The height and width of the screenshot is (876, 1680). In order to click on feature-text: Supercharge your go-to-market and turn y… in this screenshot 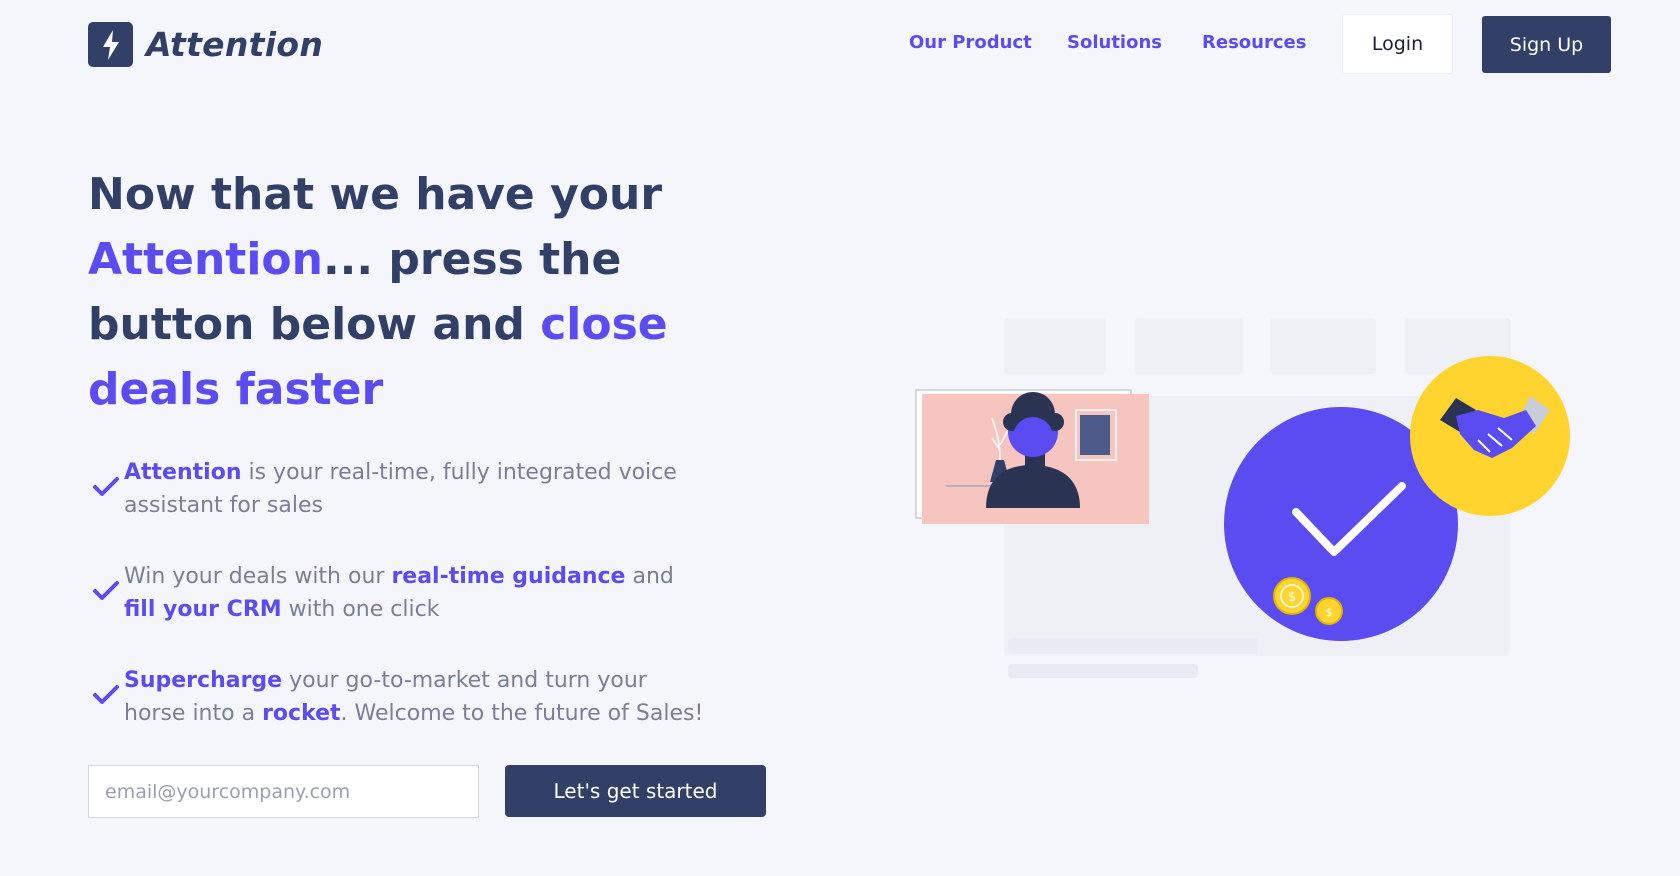, I will do `click(416, 697)`.